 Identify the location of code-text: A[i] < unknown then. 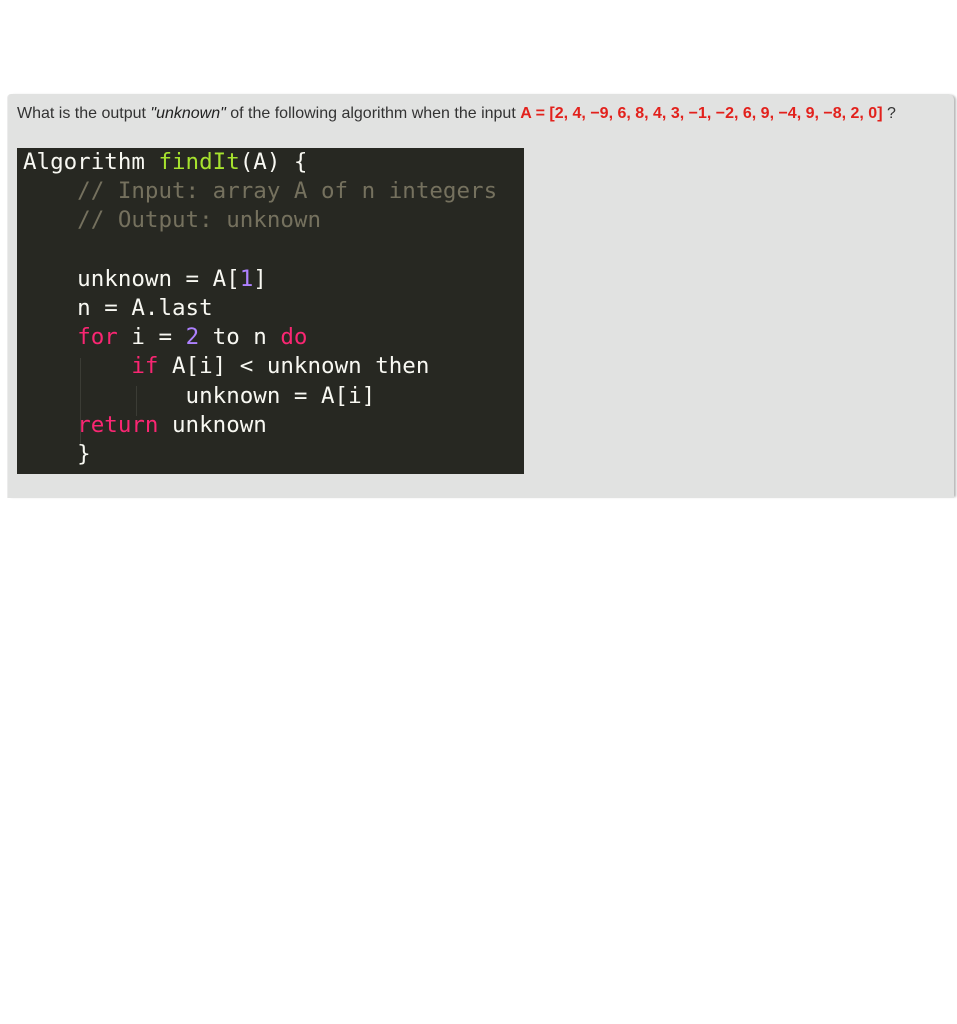
(294, 366).